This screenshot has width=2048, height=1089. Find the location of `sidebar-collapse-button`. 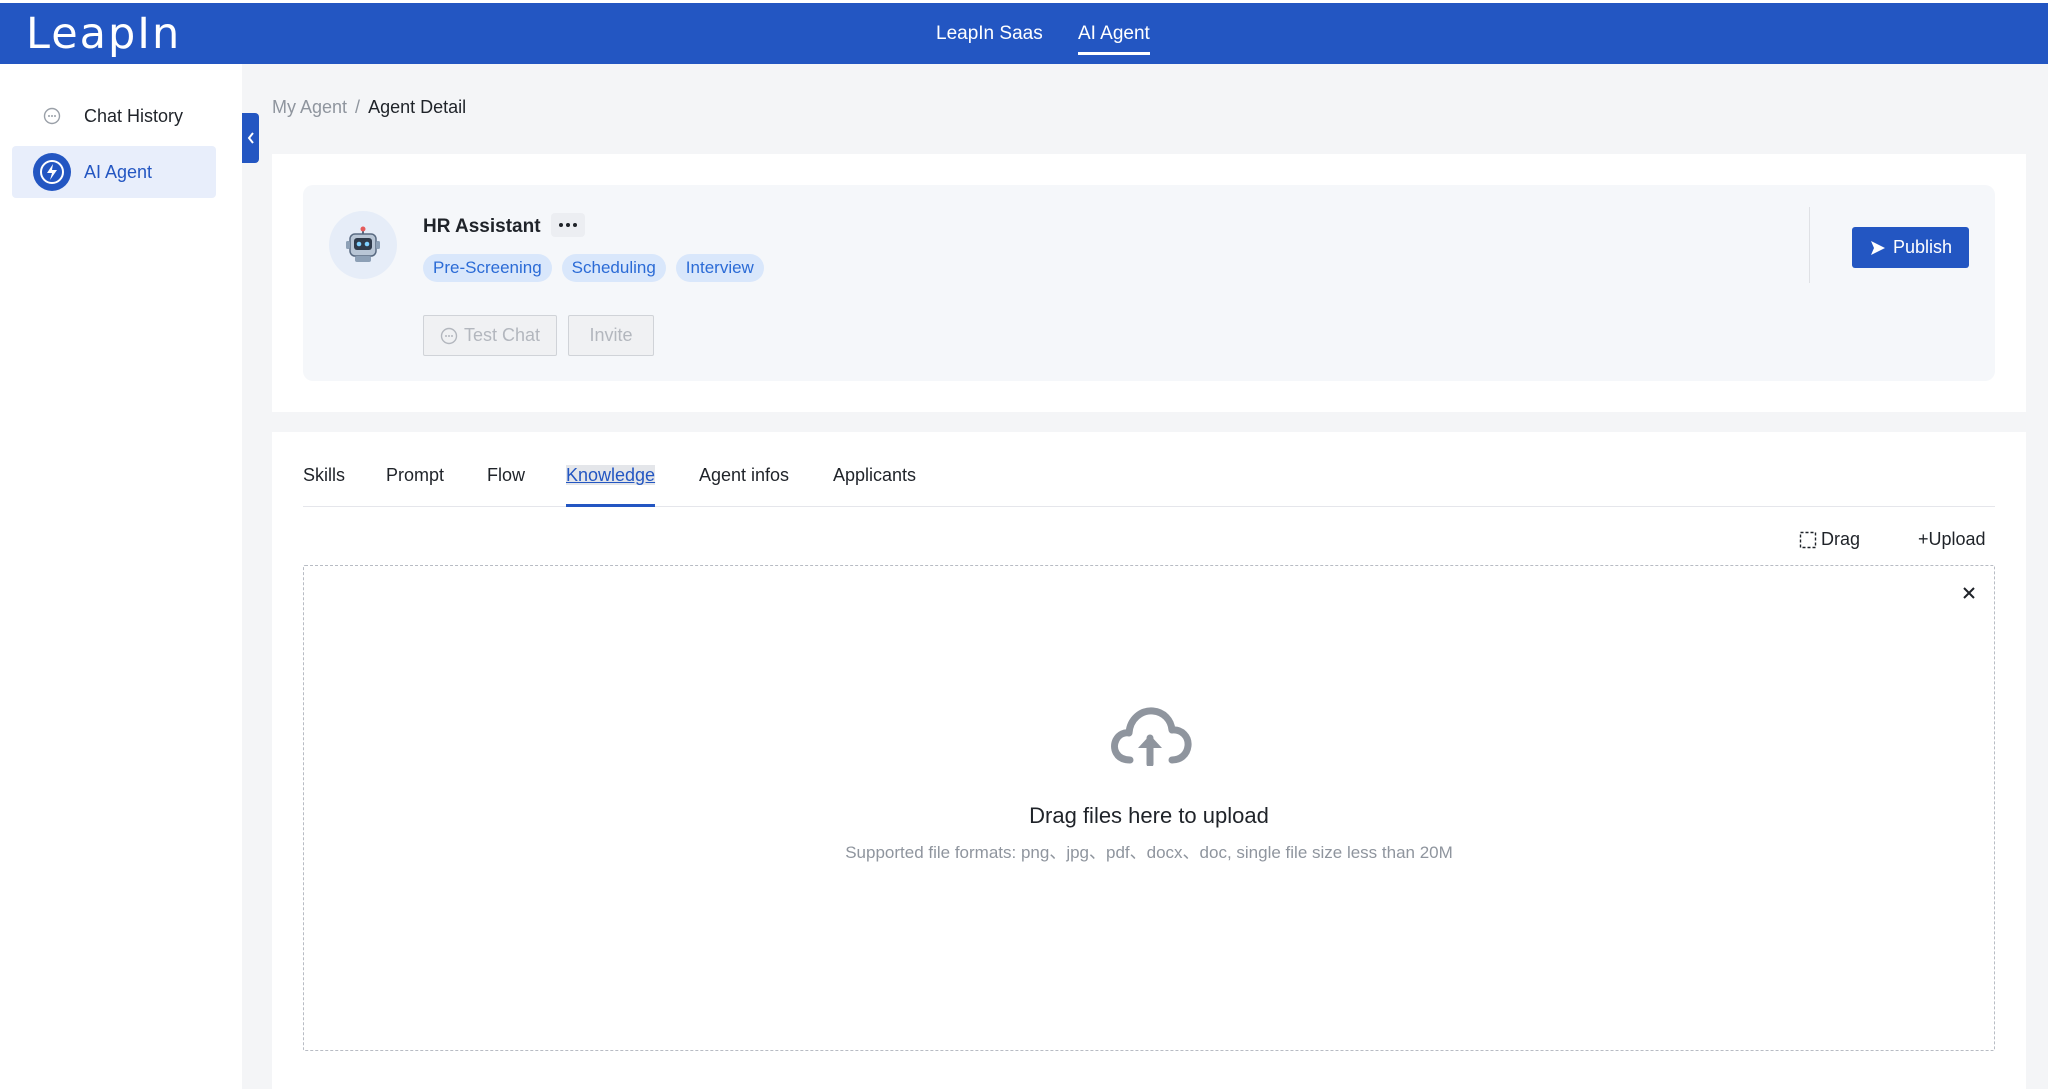

sidebar-collapse-button is located at coordinates (250, 138).